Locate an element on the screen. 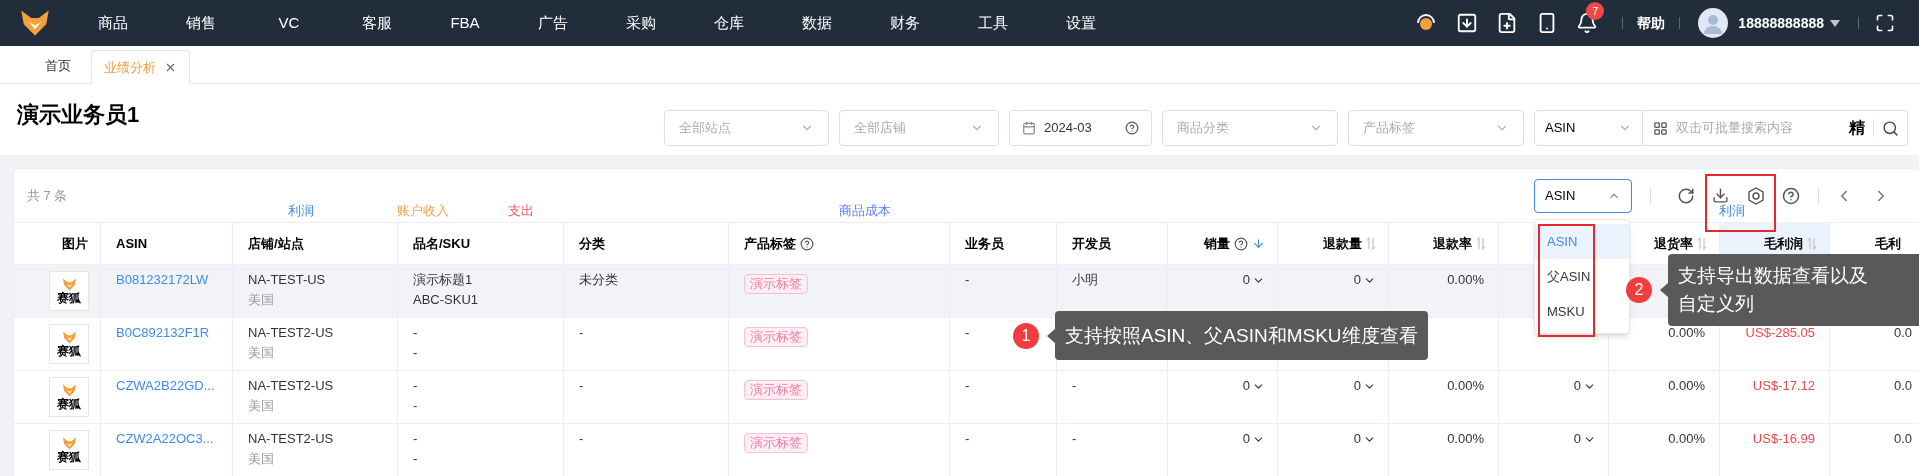 Image resolution: width=1919 pixels, height=476 pixels. column-label: 产品标签 is located at coordinates (770, 243).